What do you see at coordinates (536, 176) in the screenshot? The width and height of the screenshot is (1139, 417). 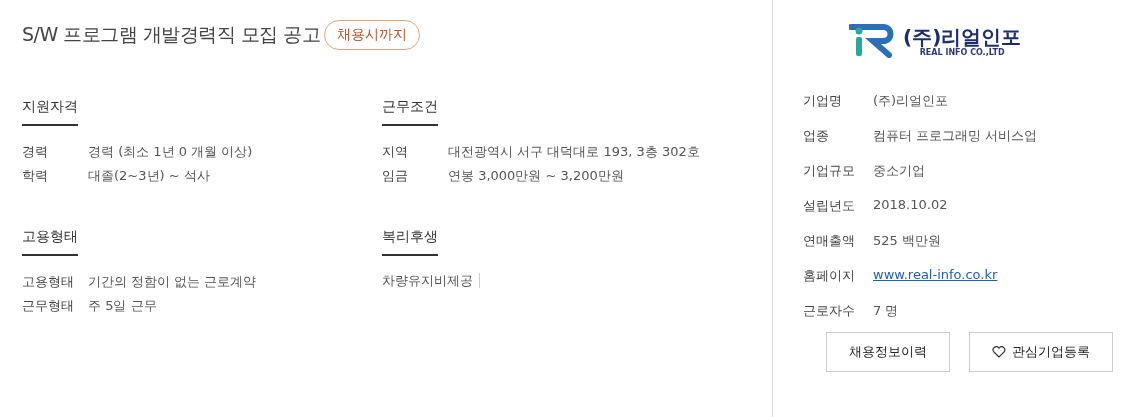 I see `field-value: 연봉 3,000만원 ~ 3,200만원` at bounding box center [536, 176].